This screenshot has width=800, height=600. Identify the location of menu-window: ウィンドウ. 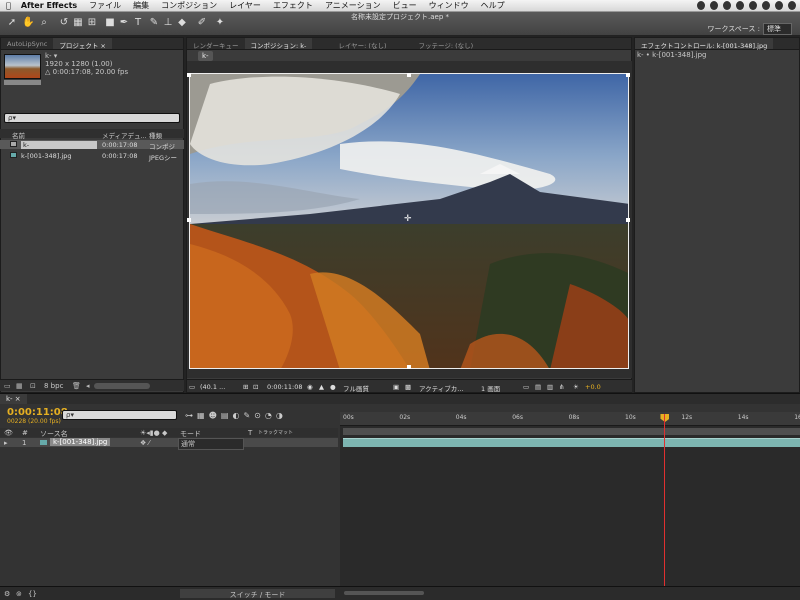
(449, 5).